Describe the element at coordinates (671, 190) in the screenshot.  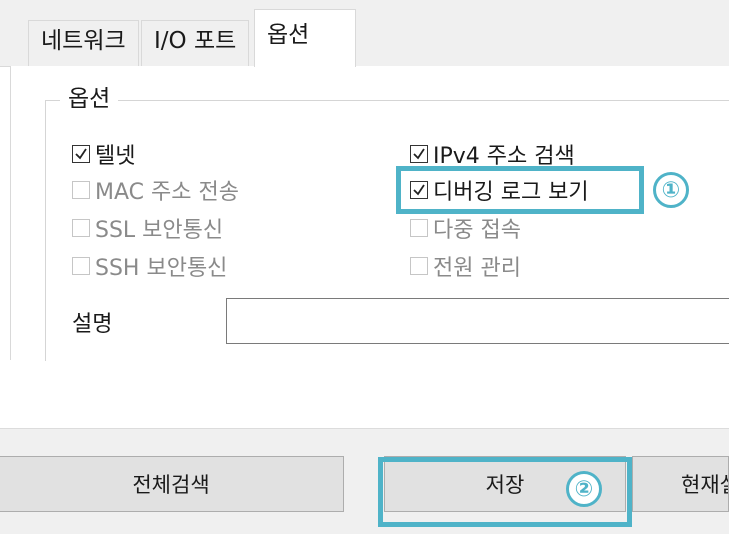
I see `annotation-badge-1: ①` at that location.